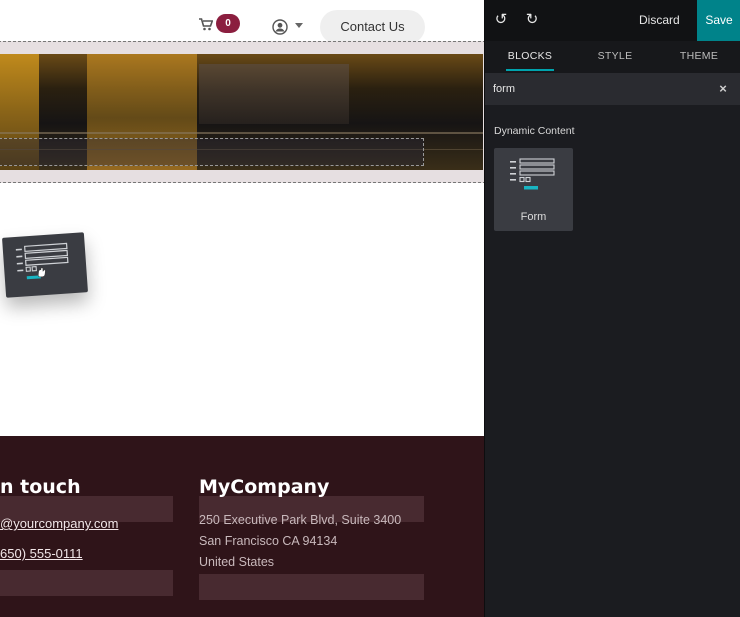  What do you see at coordinates (615, 57) in the screenshot?
I see `tab-style: STYLE` at bounding box center [615, 57].